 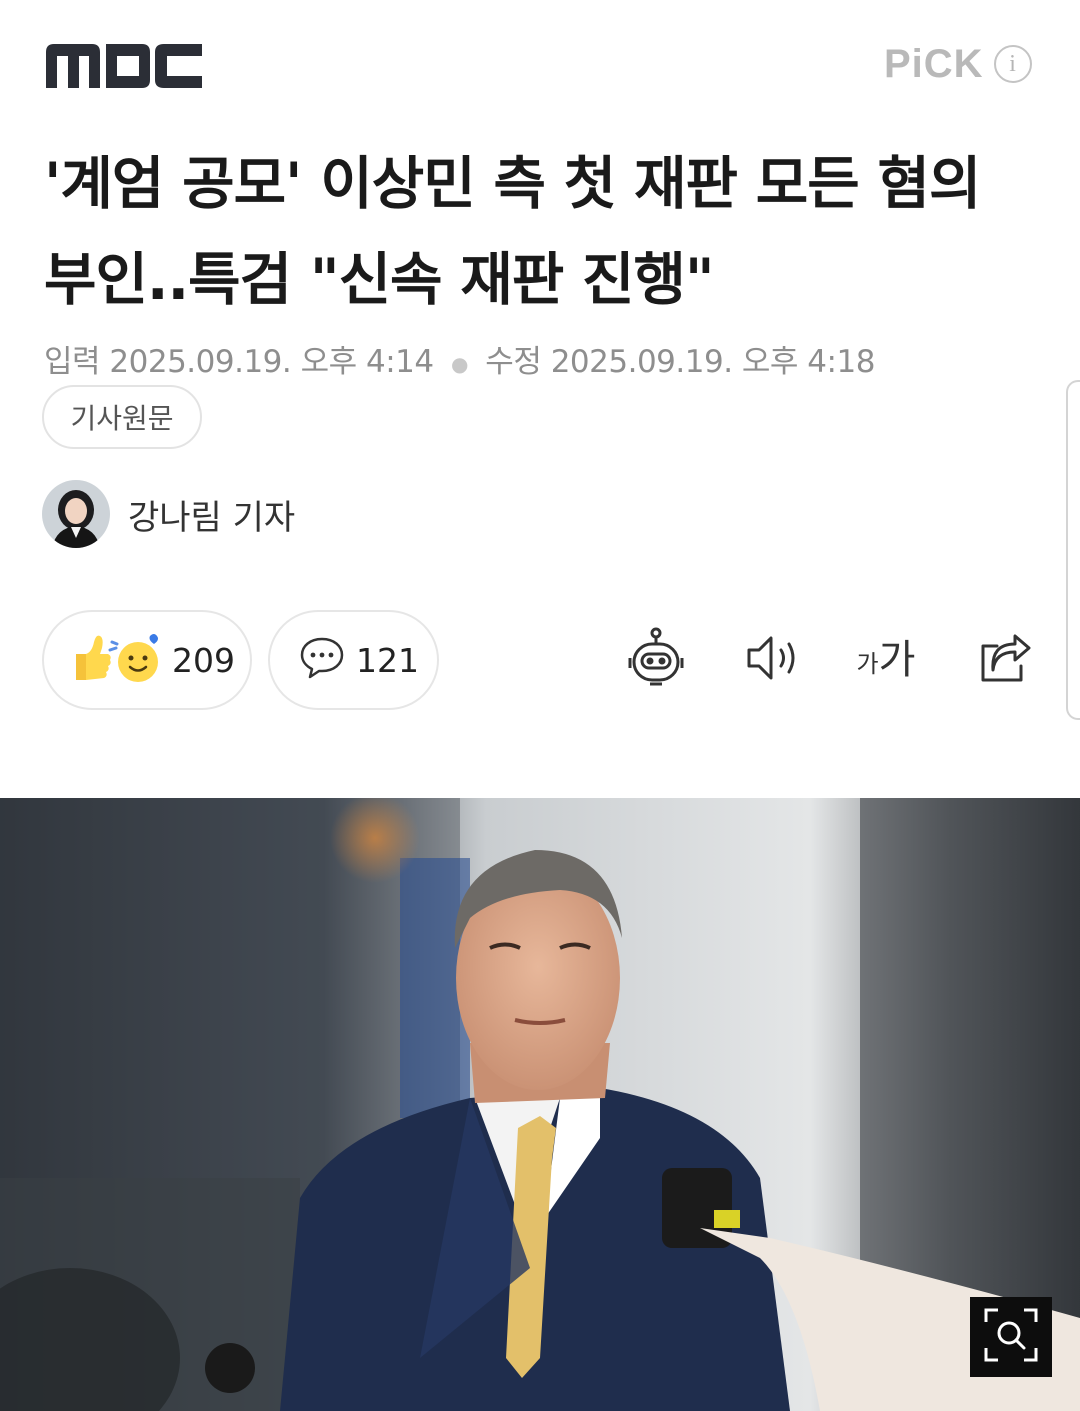 I want to click on image-zoom-button, so click(x=1011, y=1337).